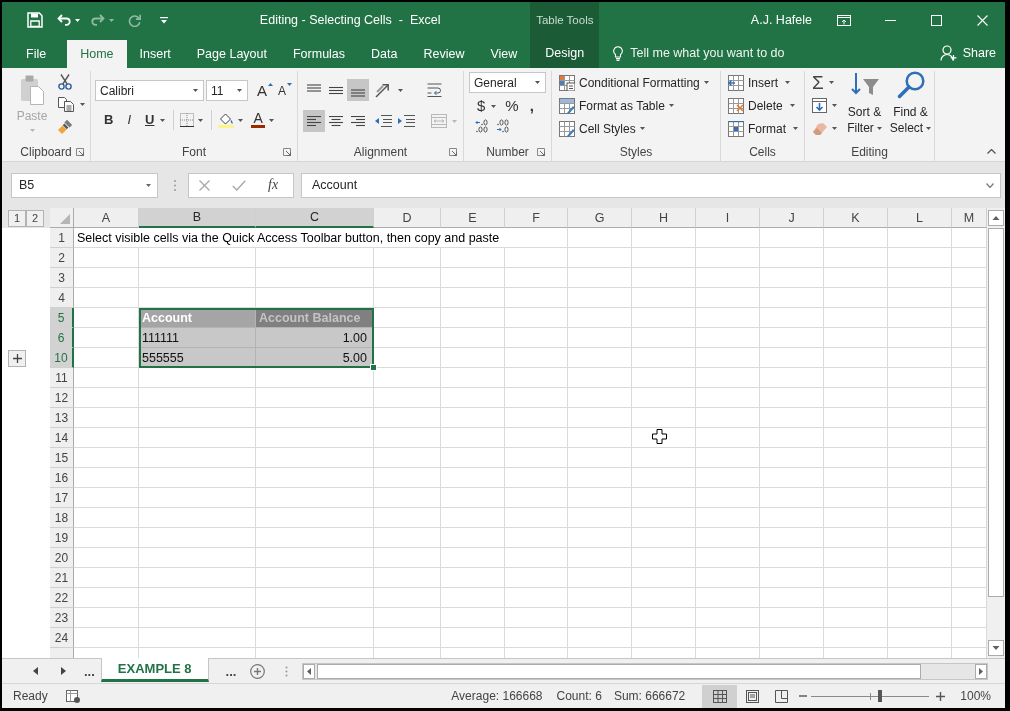  I want to click on comma-button: ,, so click(531, 106).